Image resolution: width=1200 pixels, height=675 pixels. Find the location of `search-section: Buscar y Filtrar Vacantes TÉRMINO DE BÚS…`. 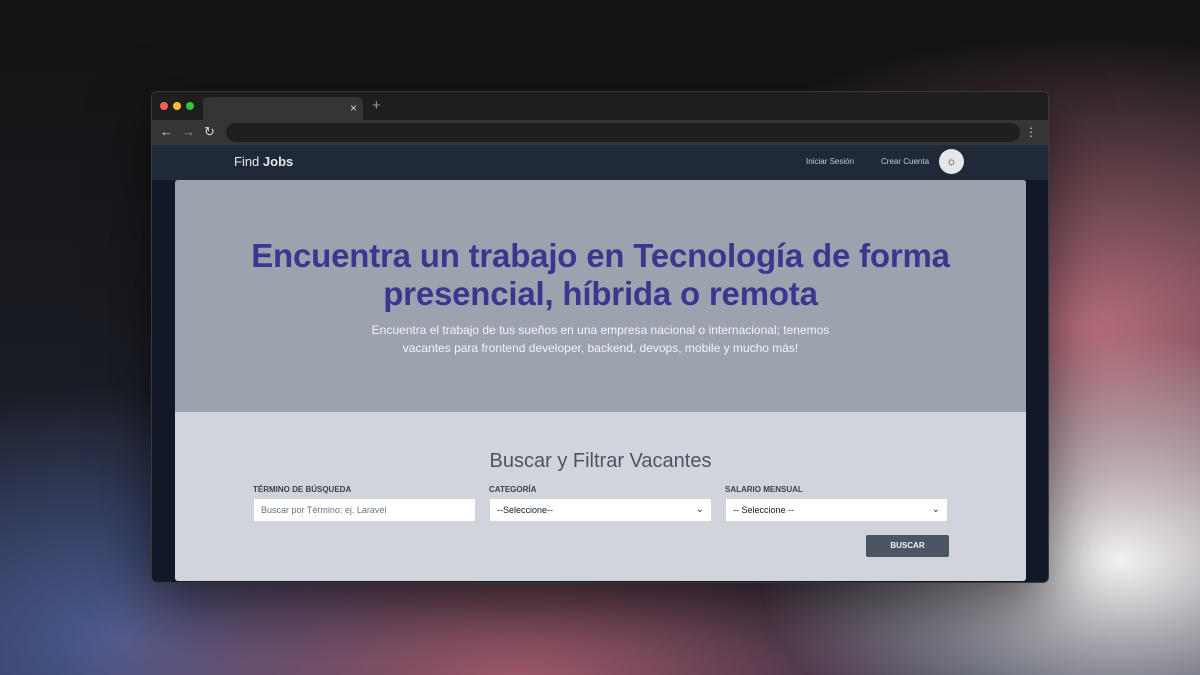

search-section: Buscar y Filtrar Vacantes TÉRMINO DE BÚS… is located at coordinates (600, 503).